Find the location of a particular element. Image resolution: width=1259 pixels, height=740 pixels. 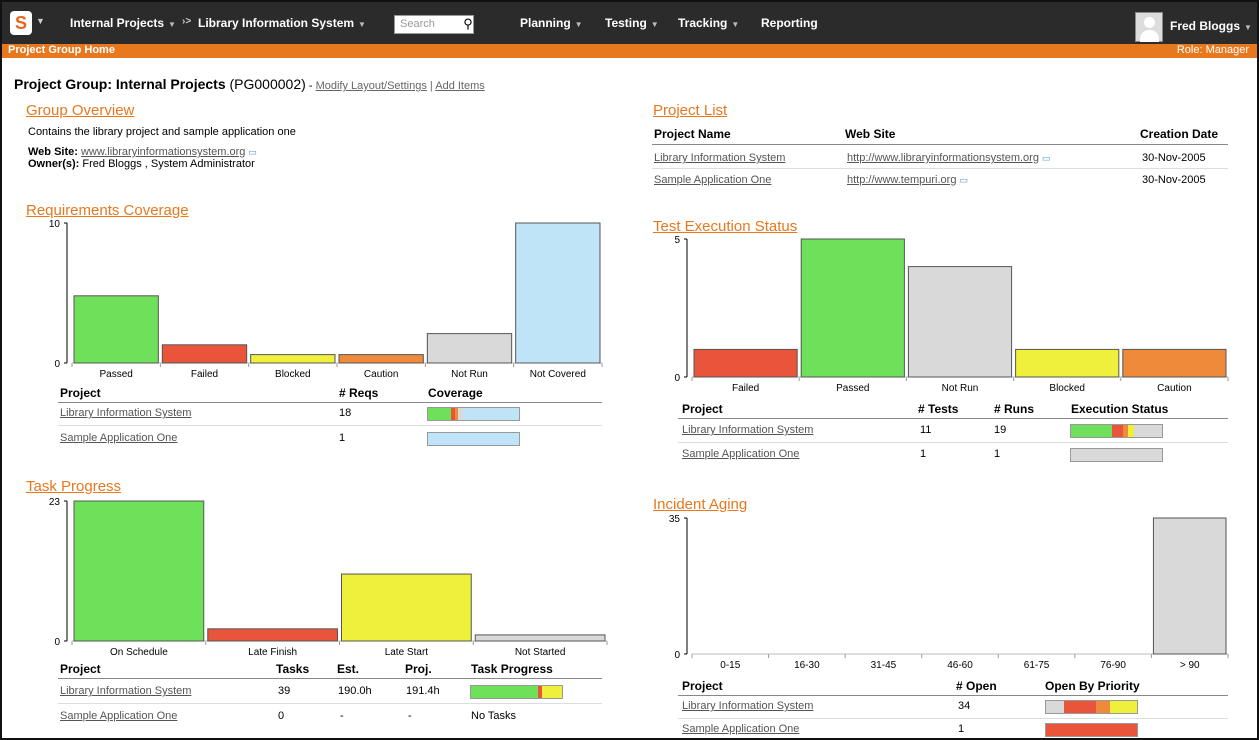

task-progress-bar is located at coordinates (516, 692).